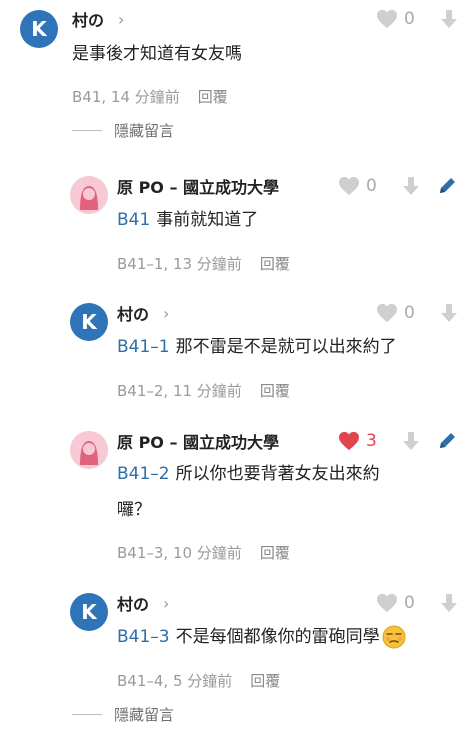 The height and width of the screenshot is (737, 474). Describe the element at coordinates (287, 492) in the screenshot. I see `comment-body: B41–2 所以你也要背著女友出來約 囉？` at that location.